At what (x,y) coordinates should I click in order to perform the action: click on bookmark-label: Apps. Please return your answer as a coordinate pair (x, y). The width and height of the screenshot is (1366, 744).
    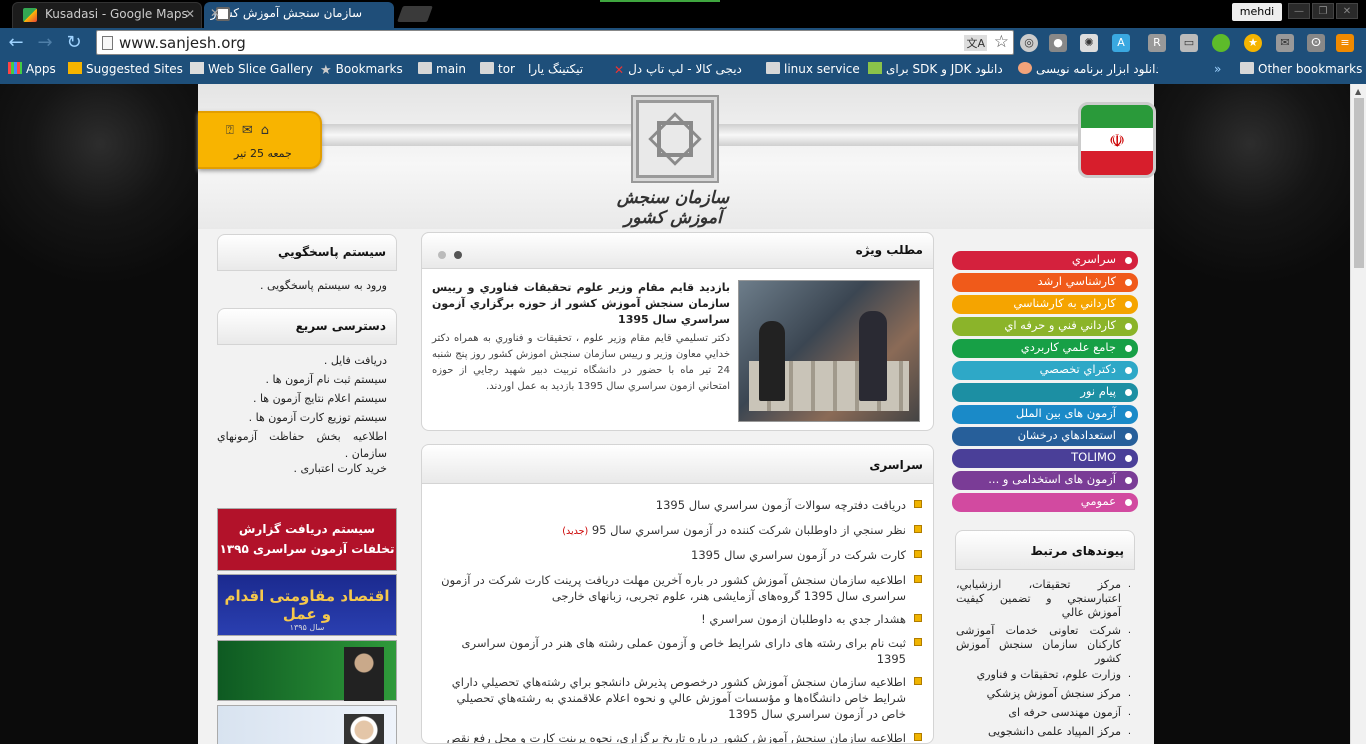
    Looking at the image, I should click on (41, 69).